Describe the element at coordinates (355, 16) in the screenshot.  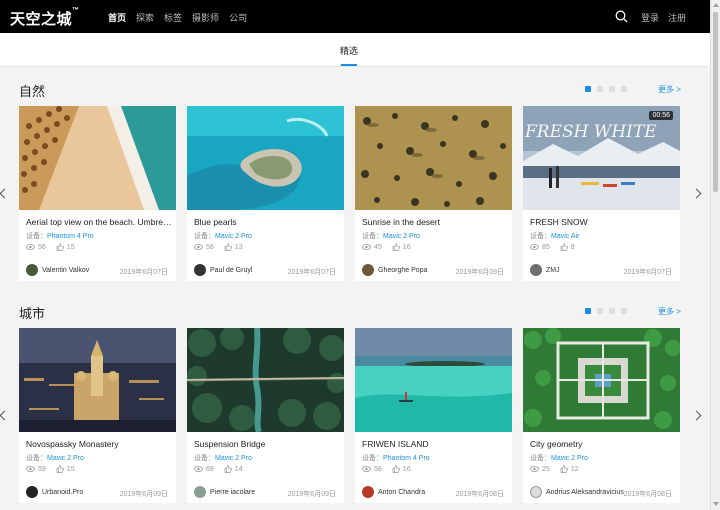
I see `top-navbar: 天空之城™ 首页 探索 标签 摄影师 公司 登录 注册` at that location.